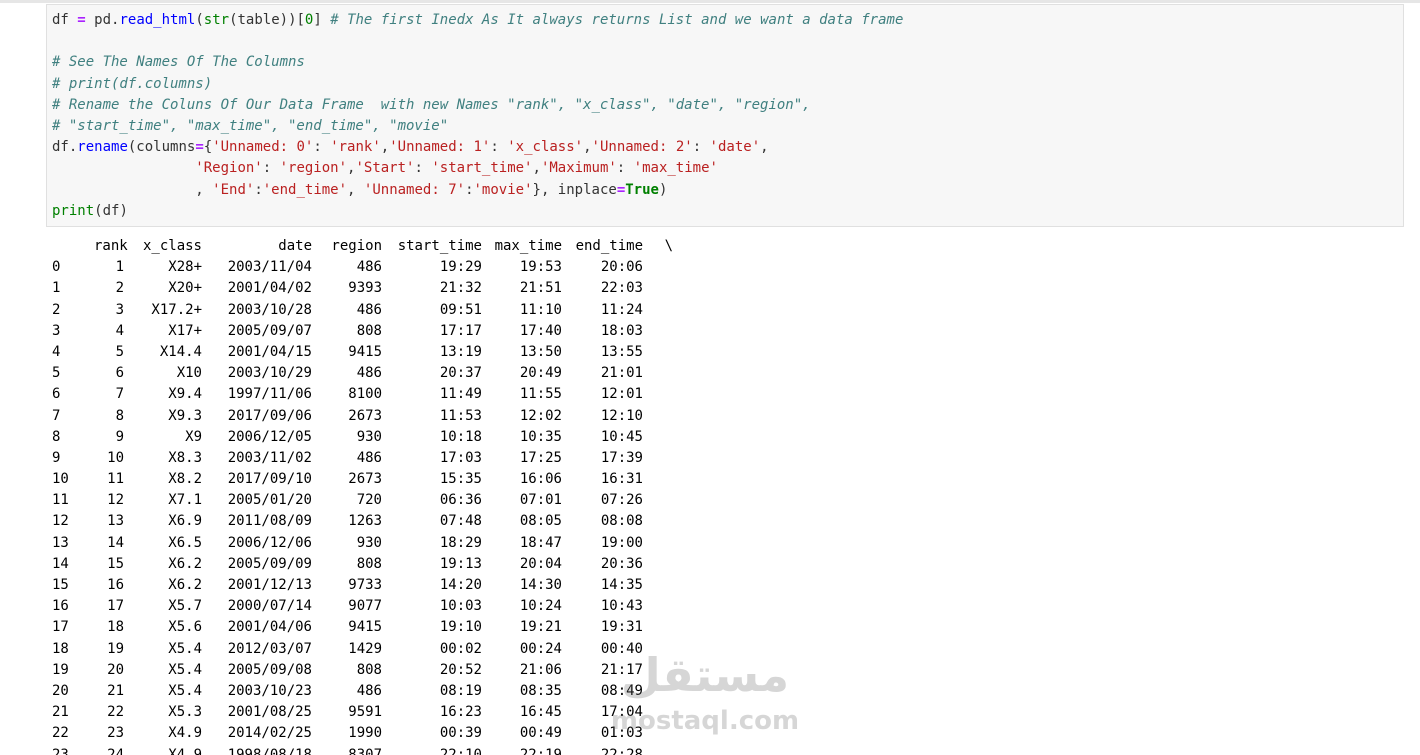 Image resolution: width=1420 pixels, height=755 pixels. Describe the element at coordinates (185, 330) in the screenshot. I see `row-cell: X17+` at that location.